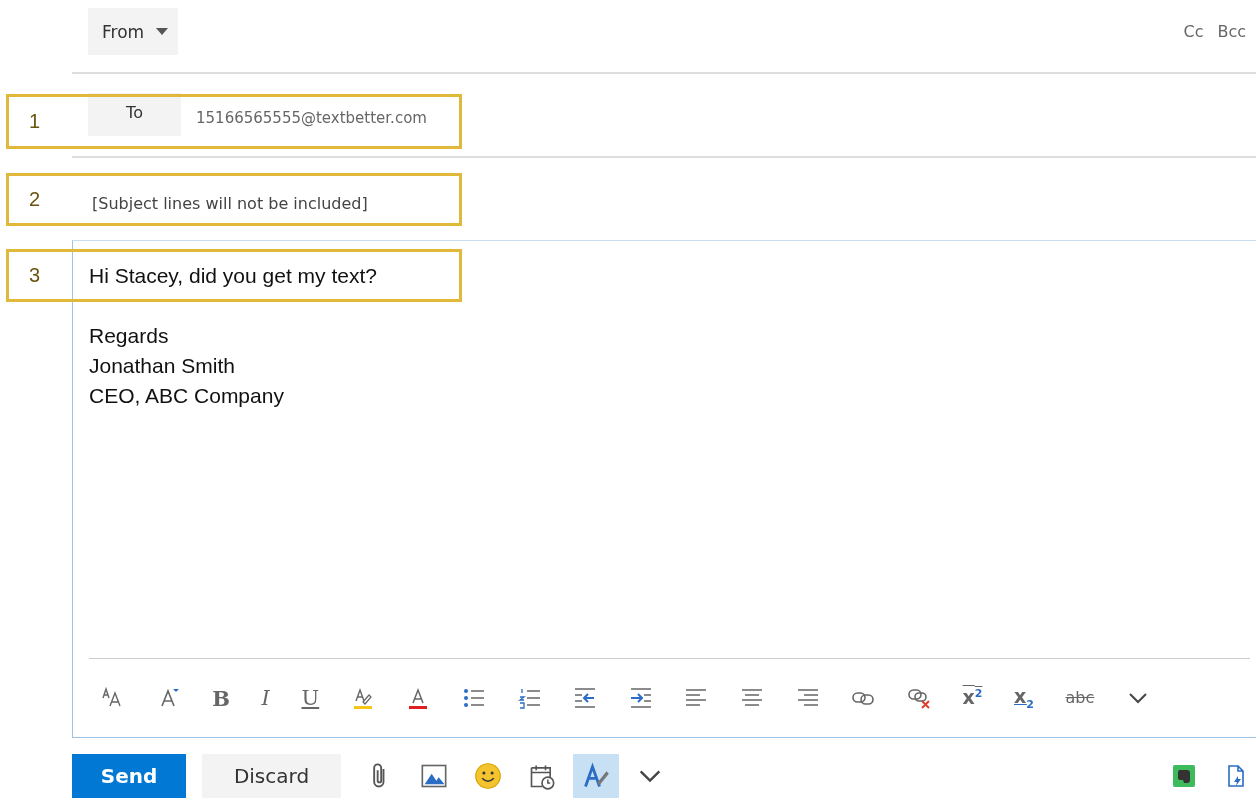 Image resolution: width=1256 pixels, height=798 pixels. I want to click on subscript-button: x$_{2}$, so click(1024, 698).